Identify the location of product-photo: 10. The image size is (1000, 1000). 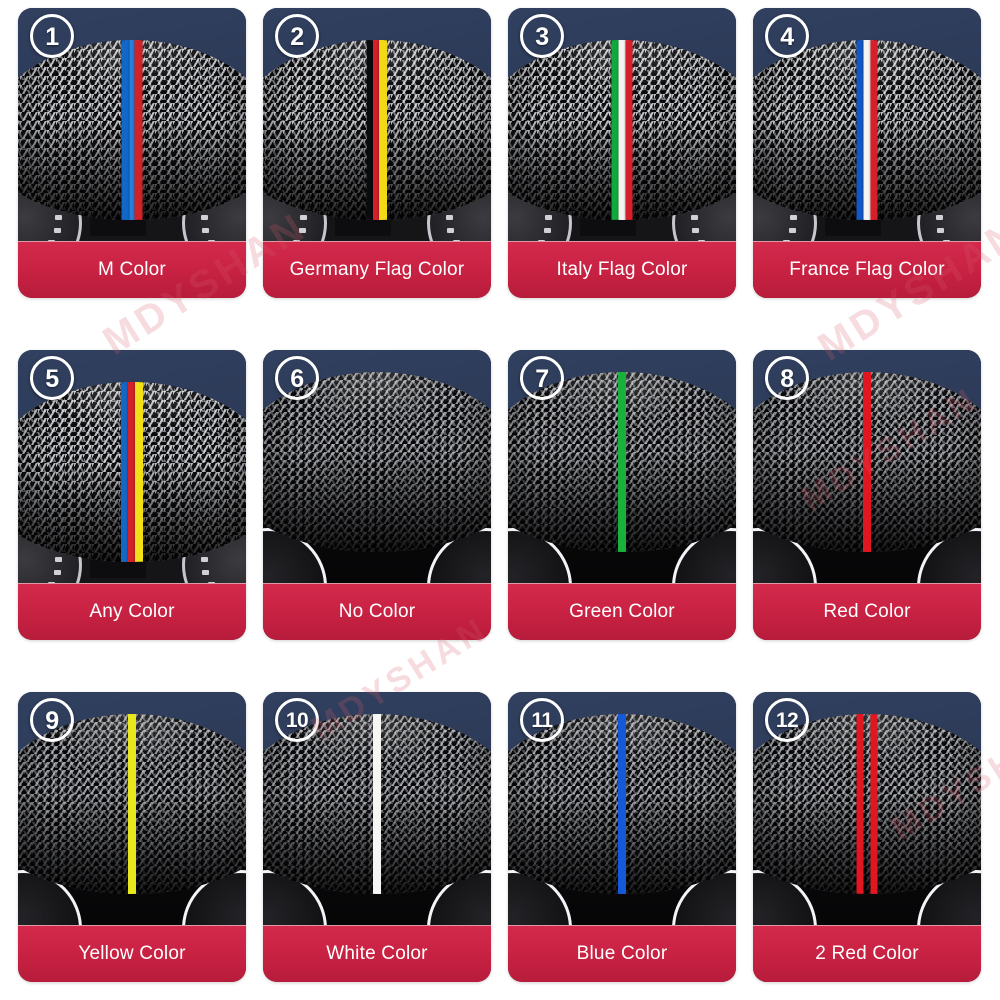
(377, 808).